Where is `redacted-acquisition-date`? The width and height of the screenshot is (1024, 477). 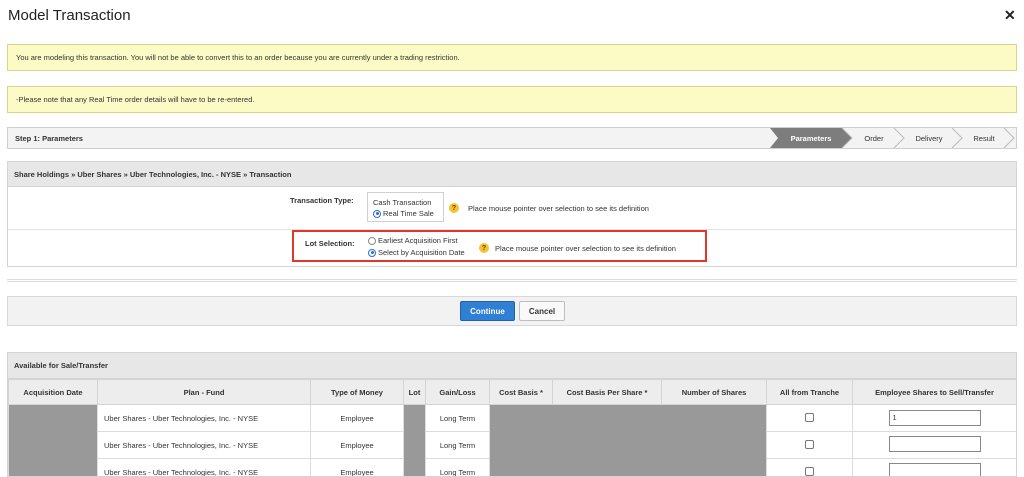
redacted-acquisition-date is located at coordinates (53, 440).